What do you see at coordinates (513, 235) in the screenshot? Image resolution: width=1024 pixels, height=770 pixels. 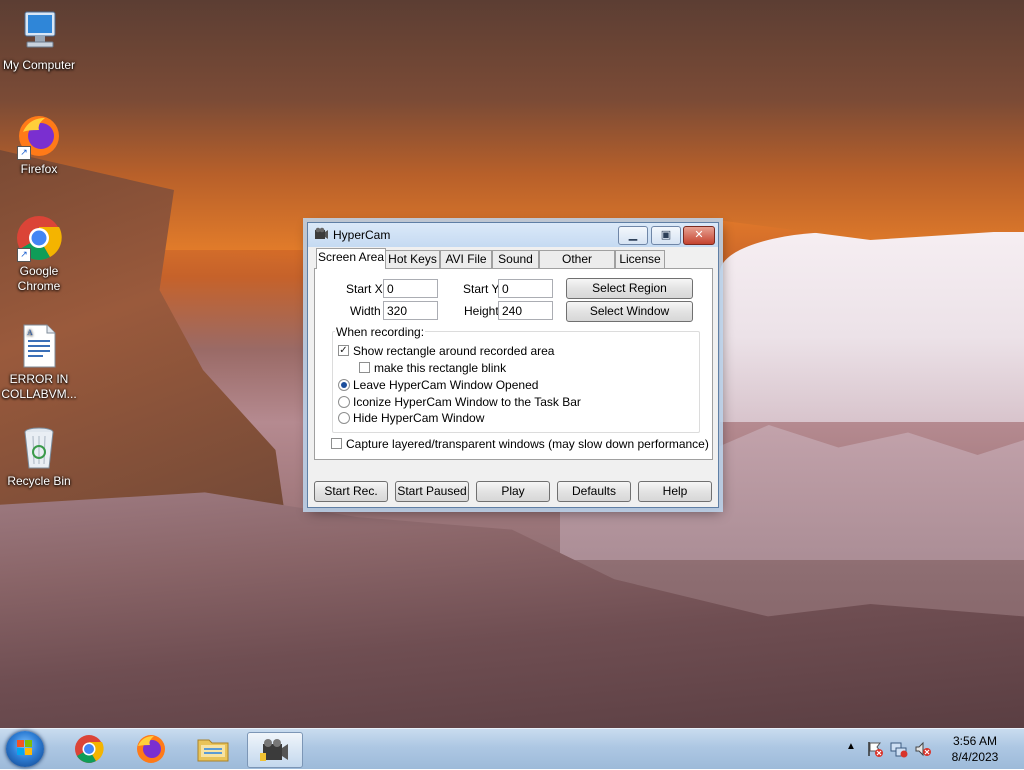 I see `title-bar: HyperCam ▁ ▣ ✕` at bounding box center [513, 235].